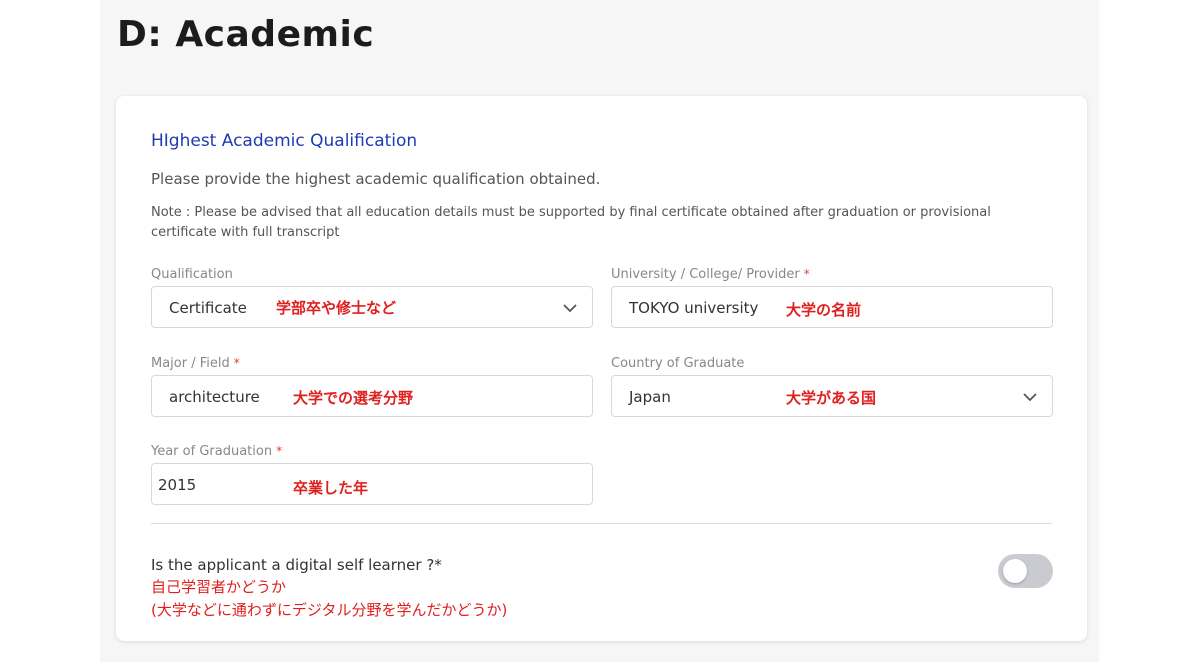 This screenshot has height=662, width=1200. Describe the element at coordinates (208, 308) in the screenshot. I see `qualification-value: Certificate` at that location.